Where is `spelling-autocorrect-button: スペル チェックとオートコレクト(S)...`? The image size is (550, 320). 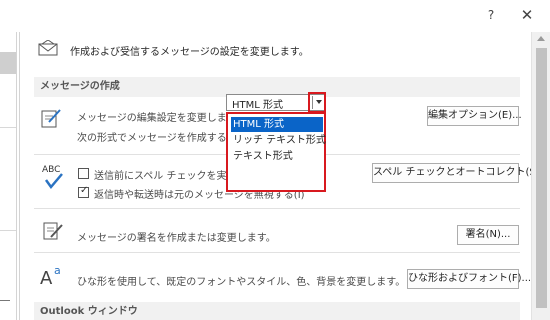 spelling-autocorrect-button: スペル チェックとオートコレクト(S)... is located at coordinates (451, 173).